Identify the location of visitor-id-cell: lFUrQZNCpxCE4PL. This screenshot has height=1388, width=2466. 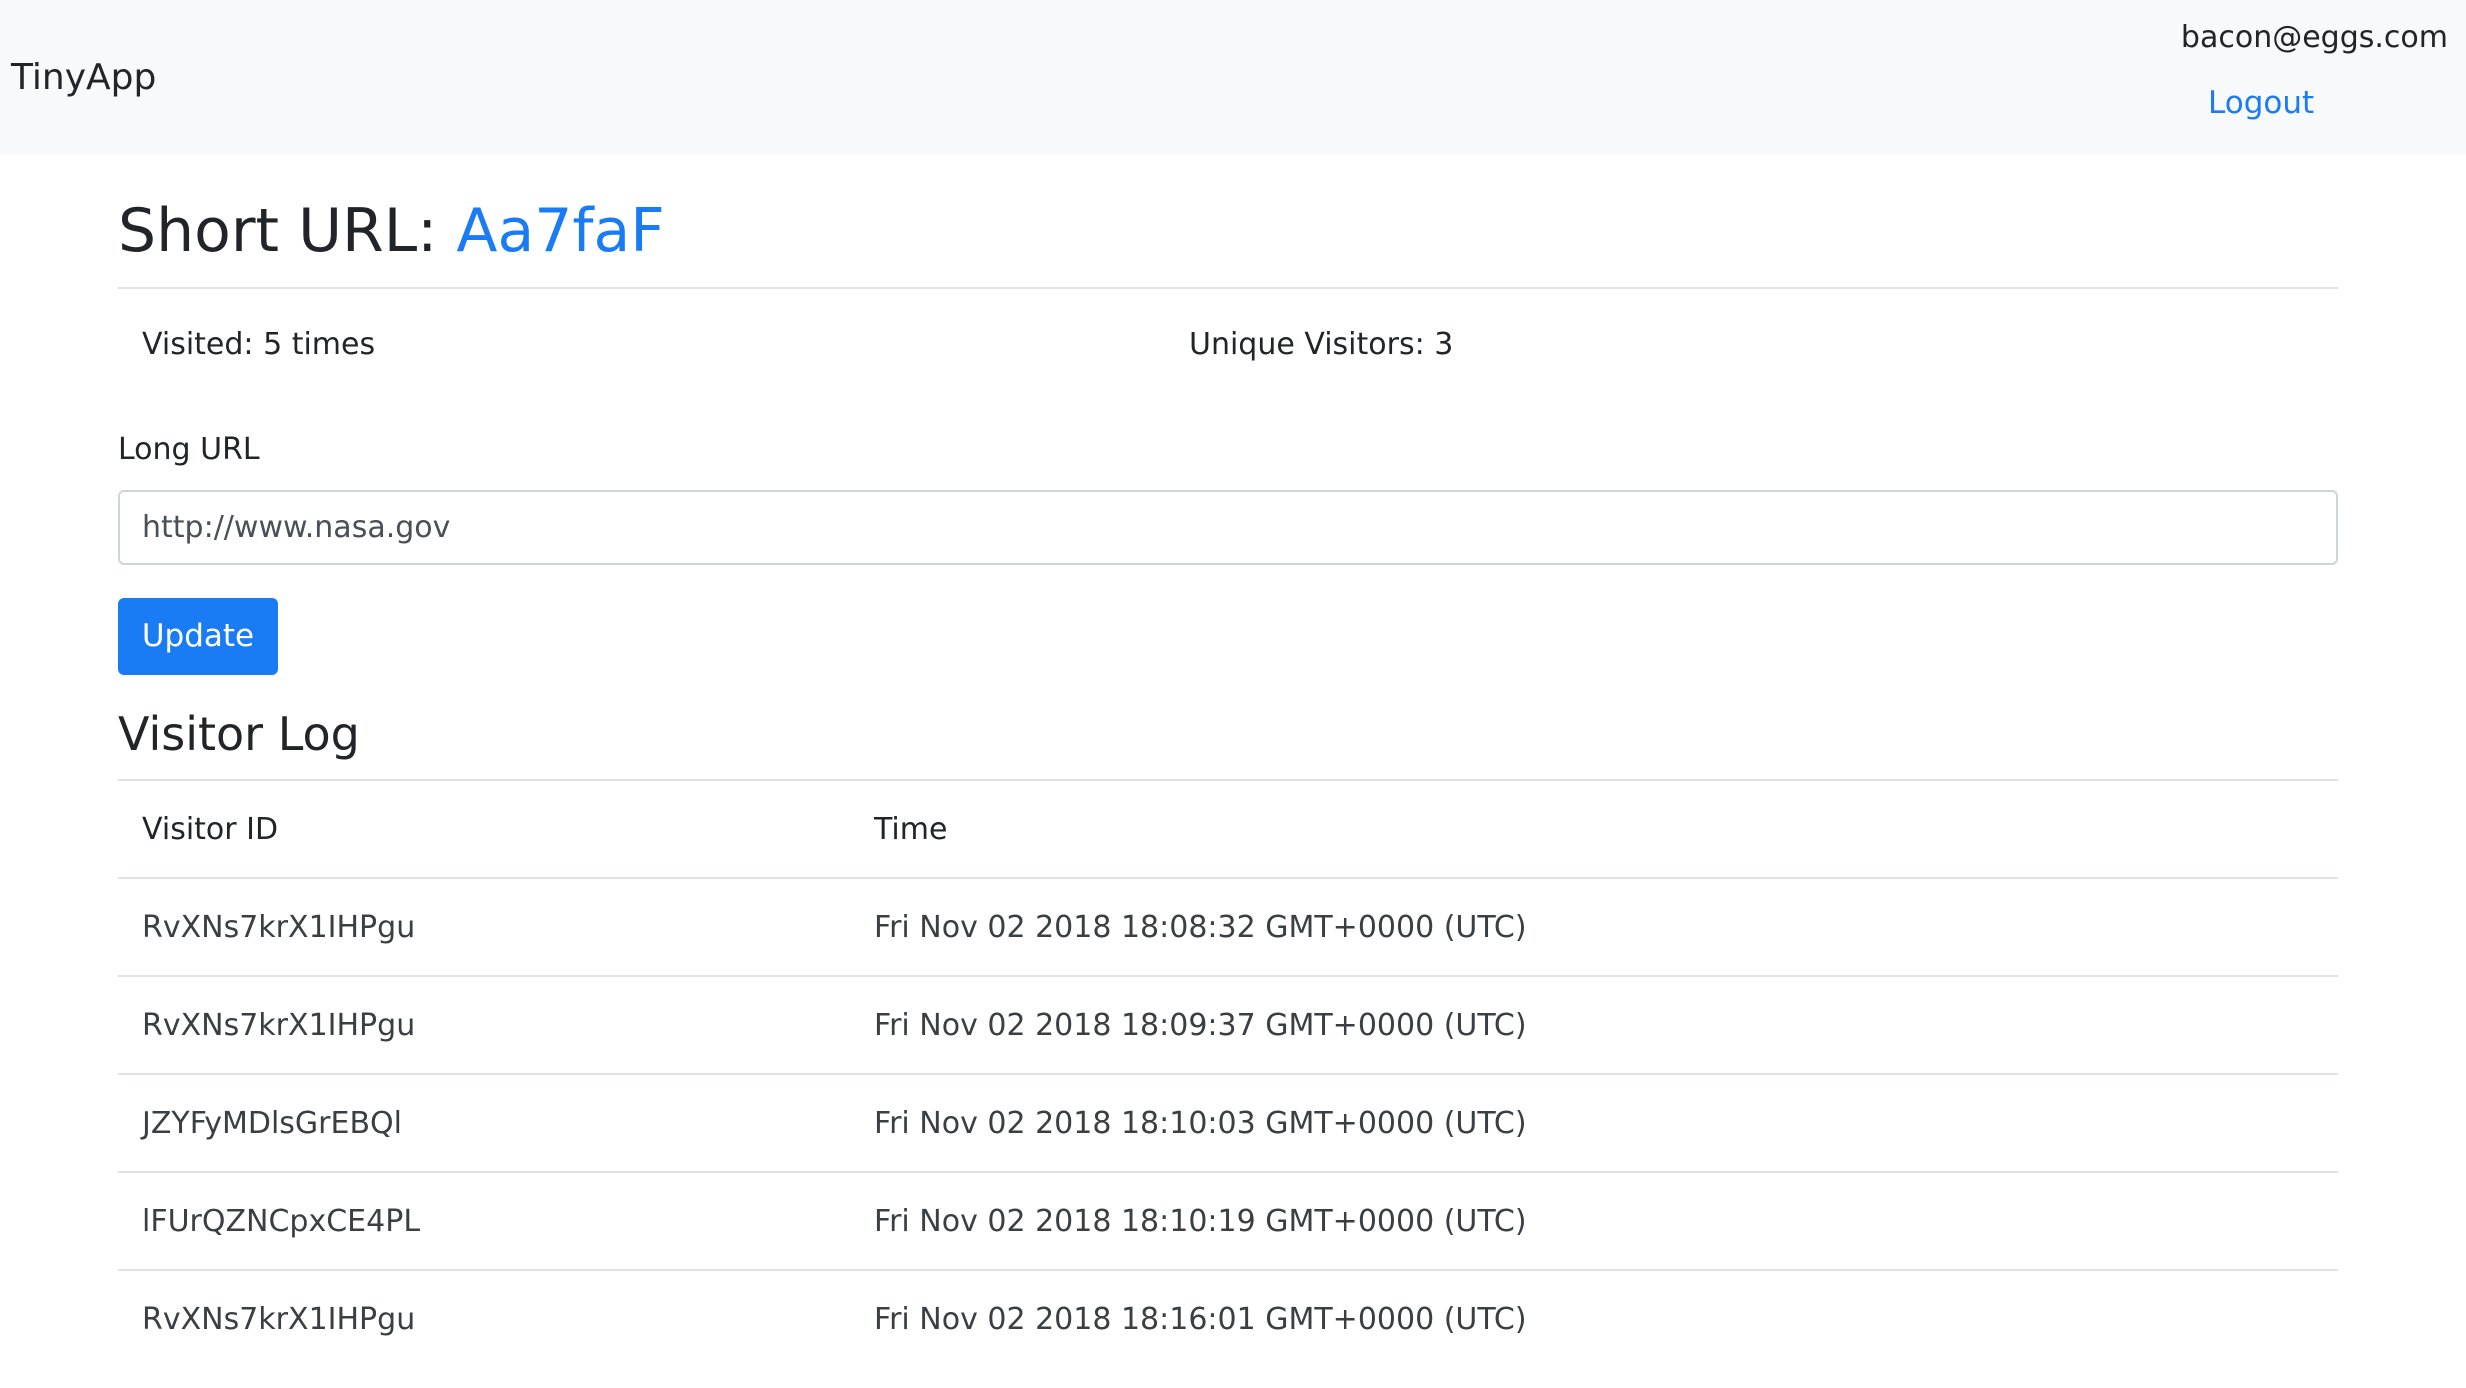
(484, 1220).